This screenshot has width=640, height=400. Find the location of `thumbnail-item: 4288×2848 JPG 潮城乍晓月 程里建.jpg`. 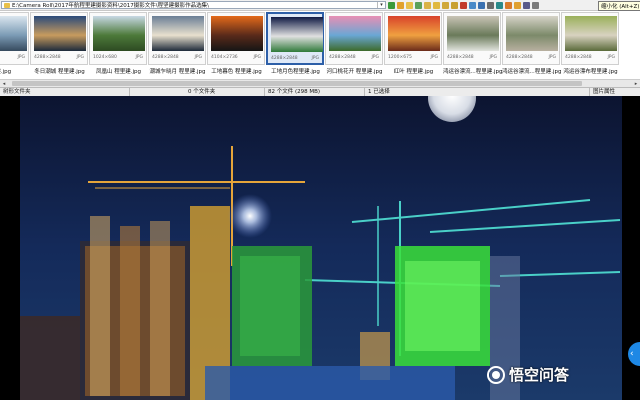

thumbnail-item: 4288×2848 JPG 潮城乍晓月 程里建.jpg is located at coordinates (177, 47).